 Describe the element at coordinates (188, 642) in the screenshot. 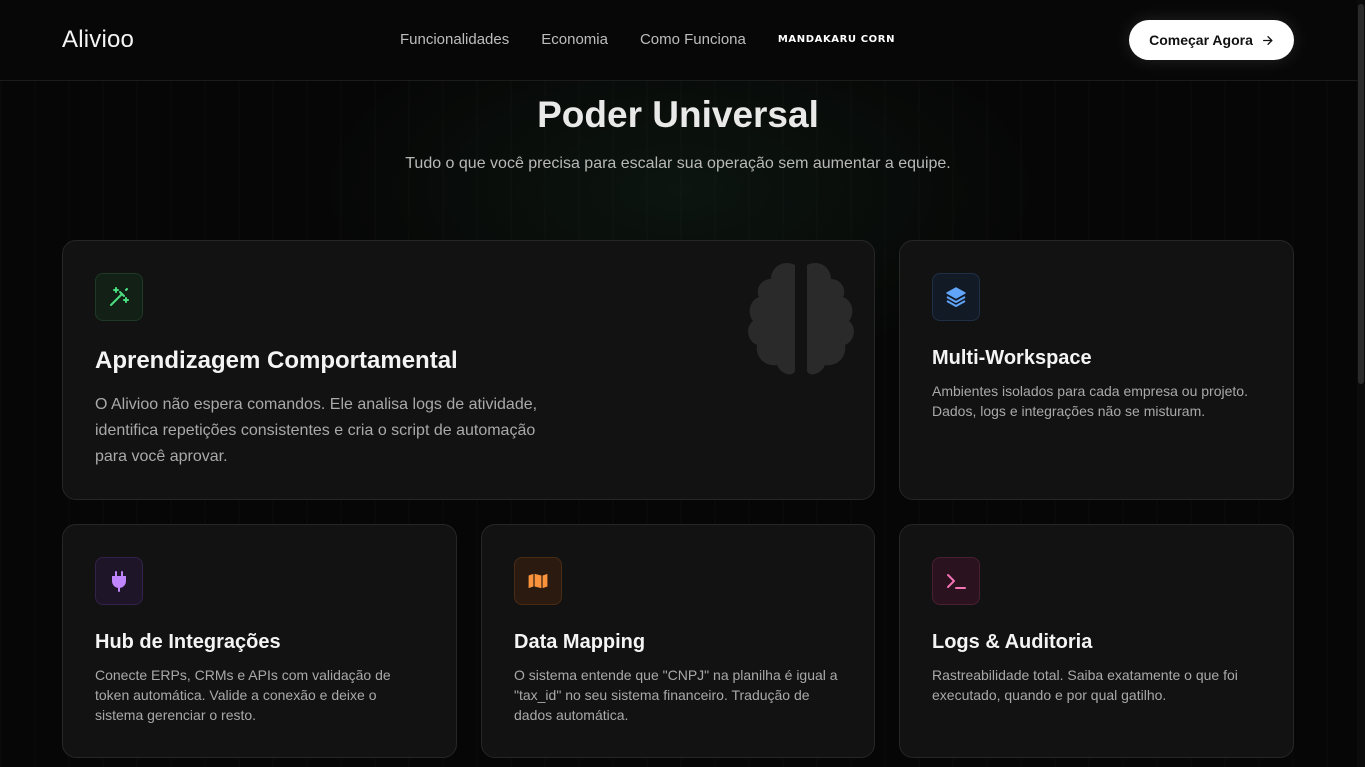

I see `card-title: Hub de Integrações` at that location.